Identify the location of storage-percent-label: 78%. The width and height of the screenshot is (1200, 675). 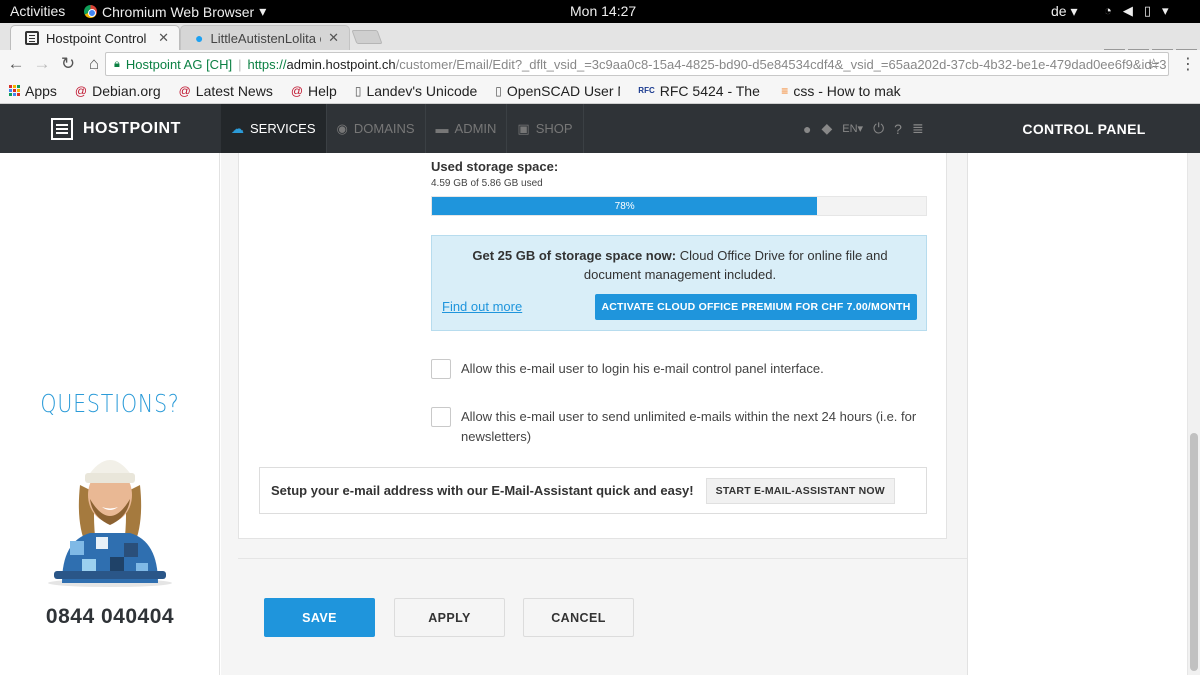
(624, 206).